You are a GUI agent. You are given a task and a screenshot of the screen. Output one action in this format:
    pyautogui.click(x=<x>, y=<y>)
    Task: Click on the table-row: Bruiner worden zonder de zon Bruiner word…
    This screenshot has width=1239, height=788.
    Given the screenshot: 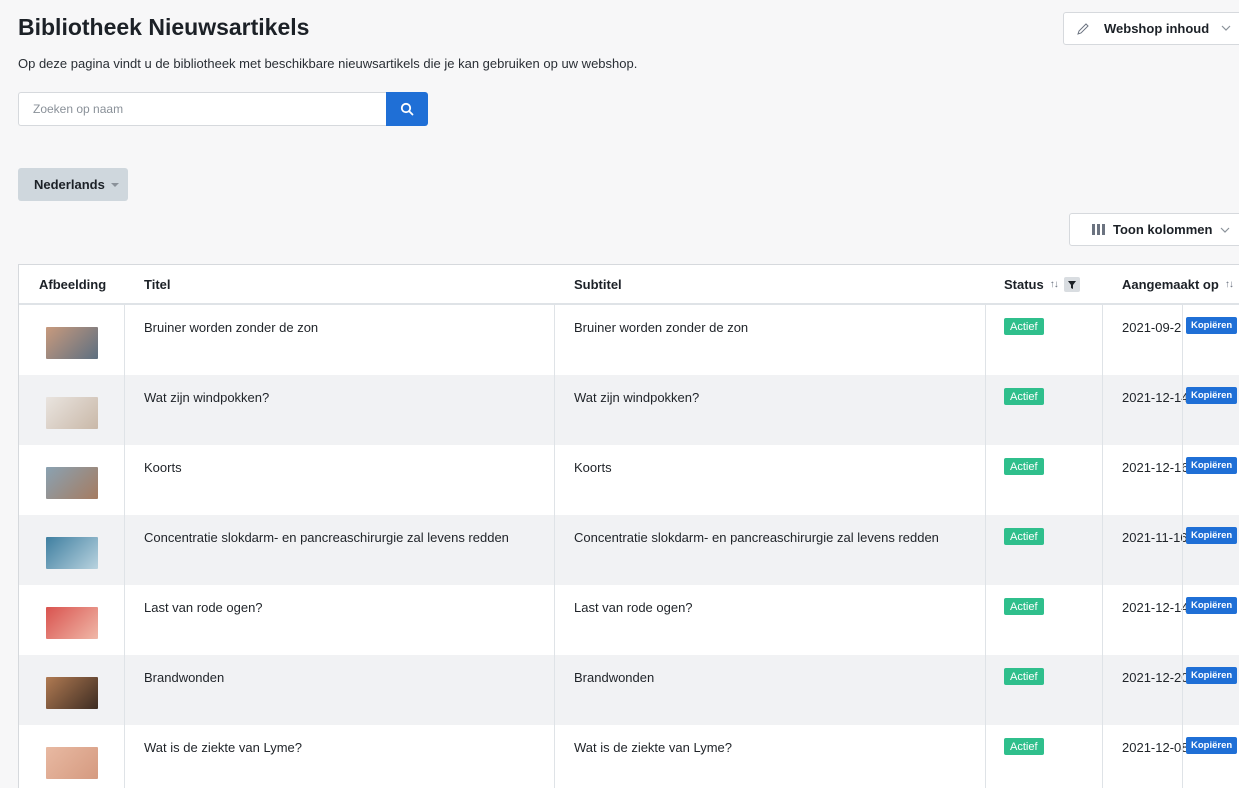 What is the action you would take?
    pyautogui.click(x=629, y=340)
    